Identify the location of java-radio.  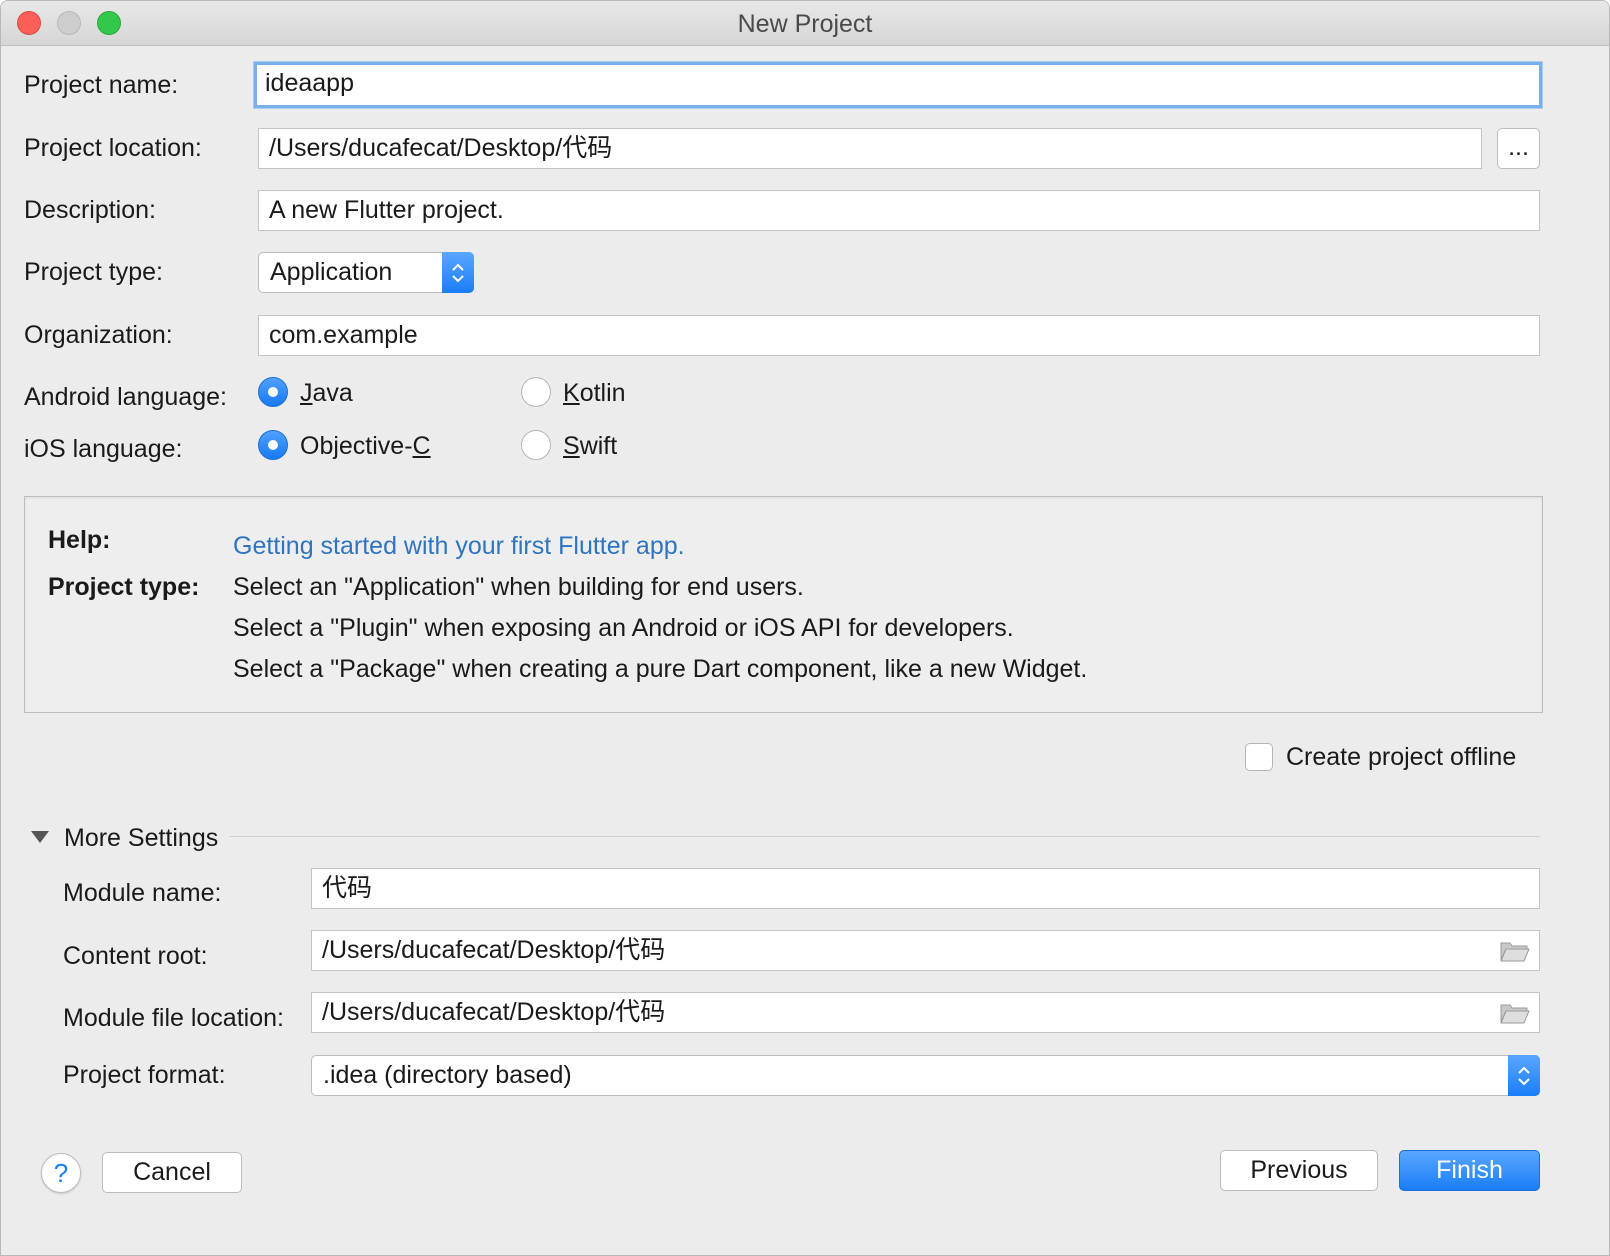
(273, 392).